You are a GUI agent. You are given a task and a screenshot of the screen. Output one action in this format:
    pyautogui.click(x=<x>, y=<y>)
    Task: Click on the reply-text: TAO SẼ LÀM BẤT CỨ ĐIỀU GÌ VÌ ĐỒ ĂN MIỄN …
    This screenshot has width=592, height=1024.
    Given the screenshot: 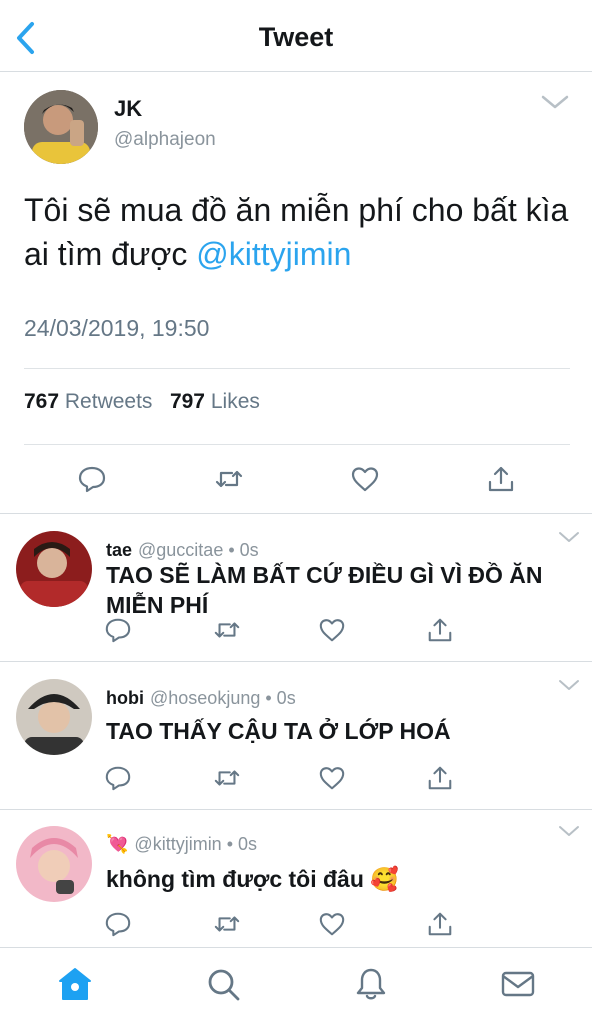 What is the action you would take?
    pyautogui.click(x=324, y=590)
    